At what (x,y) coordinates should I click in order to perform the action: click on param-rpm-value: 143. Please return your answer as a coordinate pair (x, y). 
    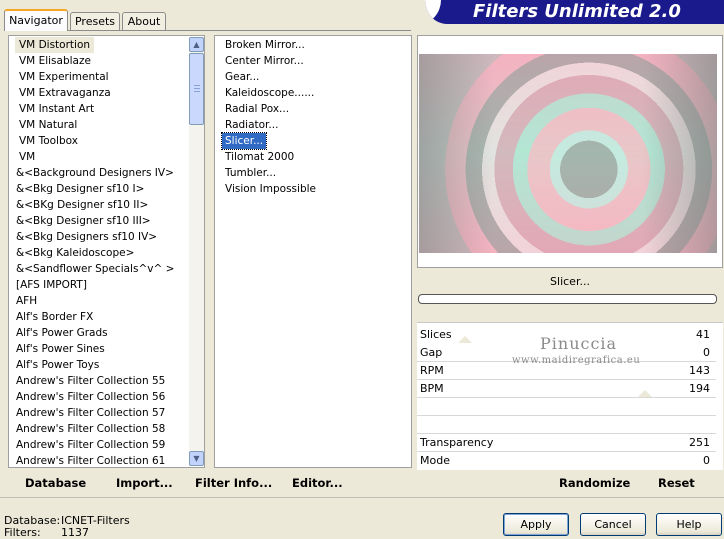
    Looking at the image, I should click on (699, 370).